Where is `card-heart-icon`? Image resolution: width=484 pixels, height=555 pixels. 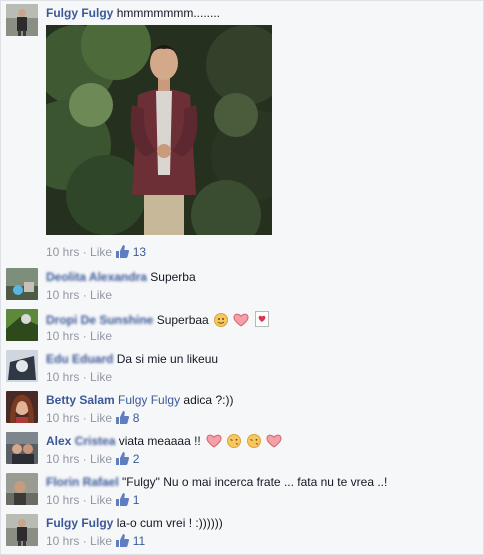 card-heart-icon is located at coordinates (261, 320).